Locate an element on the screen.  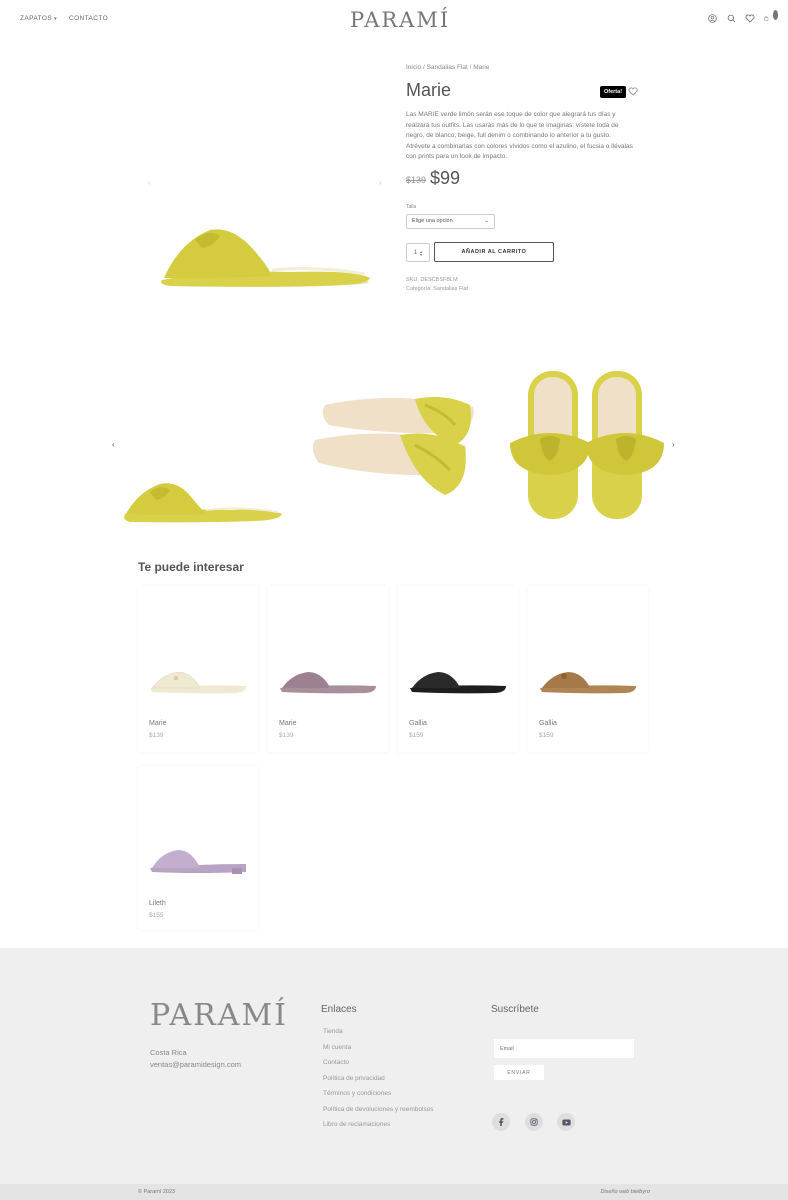
copyright: © Paramí 2023 is located at coordinates (157, 1192).